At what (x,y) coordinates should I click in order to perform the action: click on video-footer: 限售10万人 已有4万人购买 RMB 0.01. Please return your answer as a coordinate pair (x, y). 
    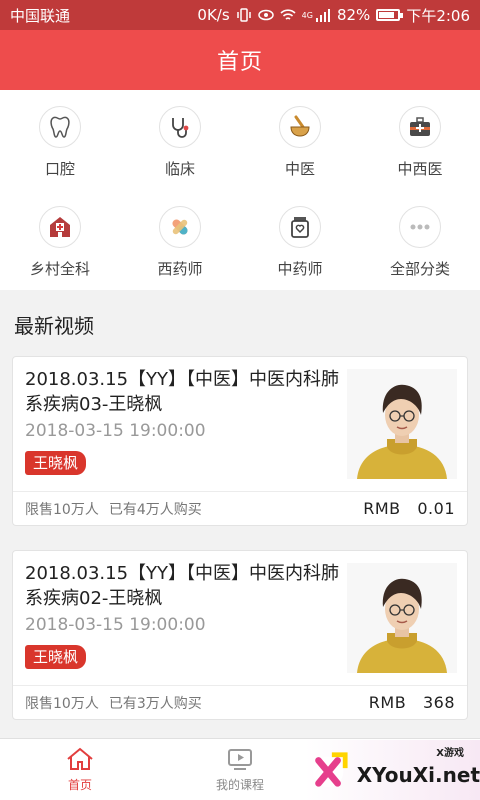
    Looking at the image, I should click on (240, 508).